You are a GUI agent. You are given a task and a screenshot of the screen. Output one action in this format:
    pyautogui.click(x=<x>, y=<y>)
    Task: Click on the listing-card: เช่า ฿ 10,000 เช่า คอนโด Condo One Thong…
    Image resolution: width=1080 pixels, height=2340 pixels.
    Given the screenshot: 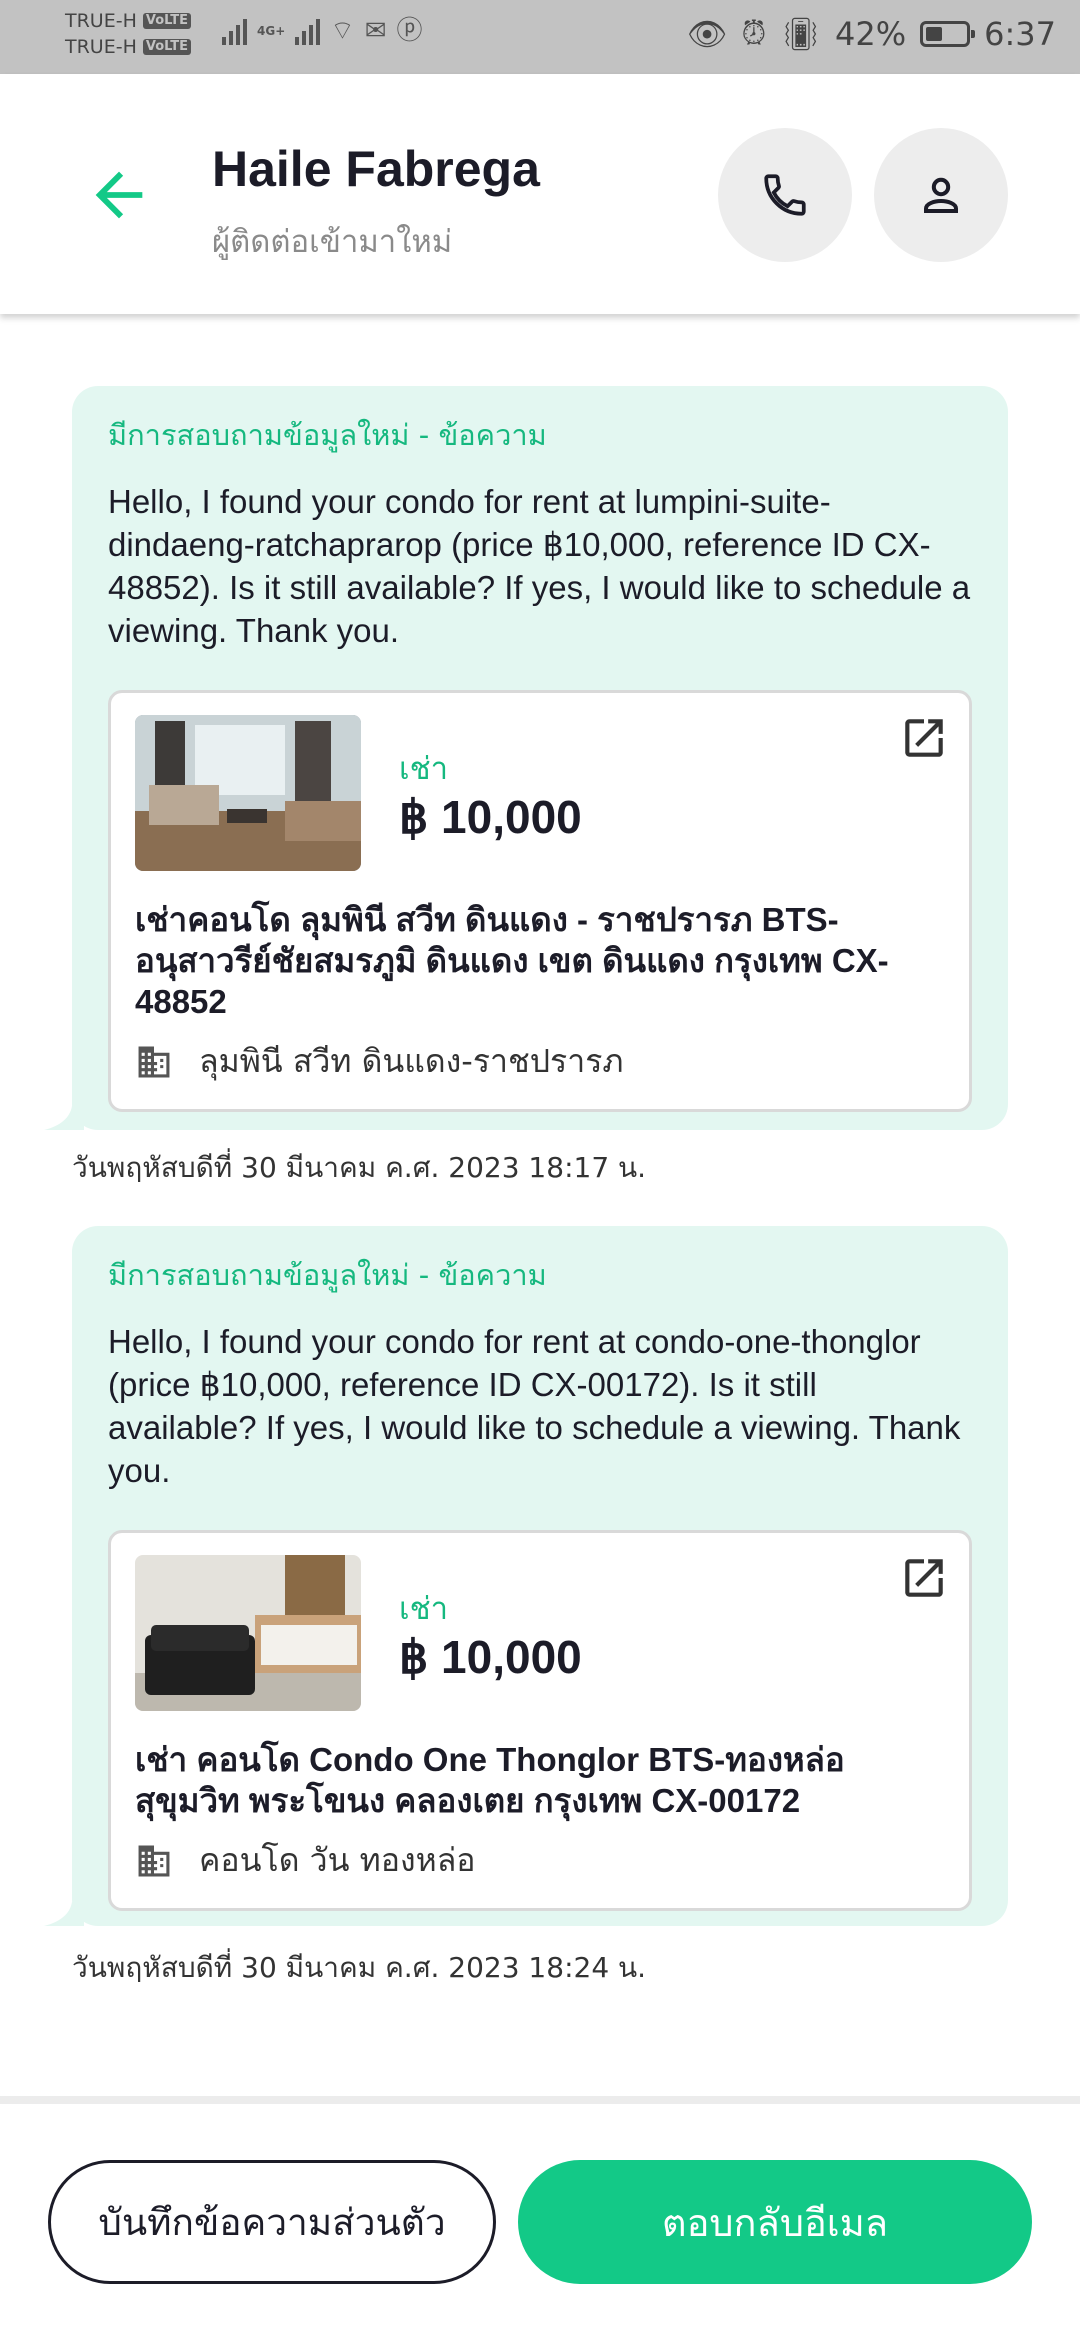 What is the action you would take?
    pyautogui.click(x=540, y=1720)
    